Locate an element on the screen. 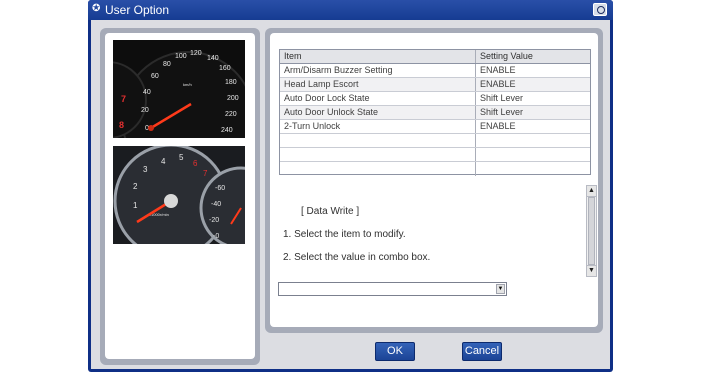  instructions-line-2: 2. Select the value in combo box. is located at coordinates (357, 257).